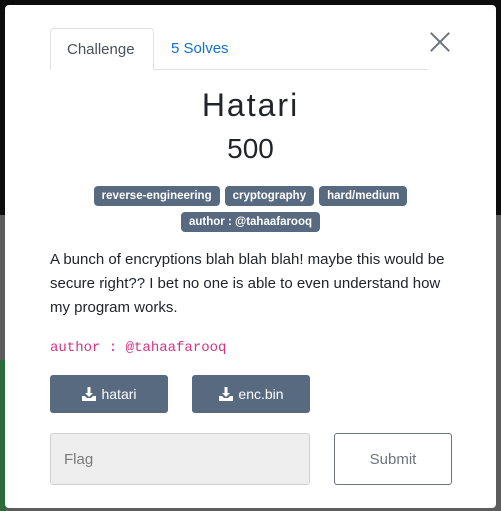 This screenshot has width=501, height=511. Describe the element at coordinates (250, 148) in the screenshot. I see `challenge-points: 500` at that location.